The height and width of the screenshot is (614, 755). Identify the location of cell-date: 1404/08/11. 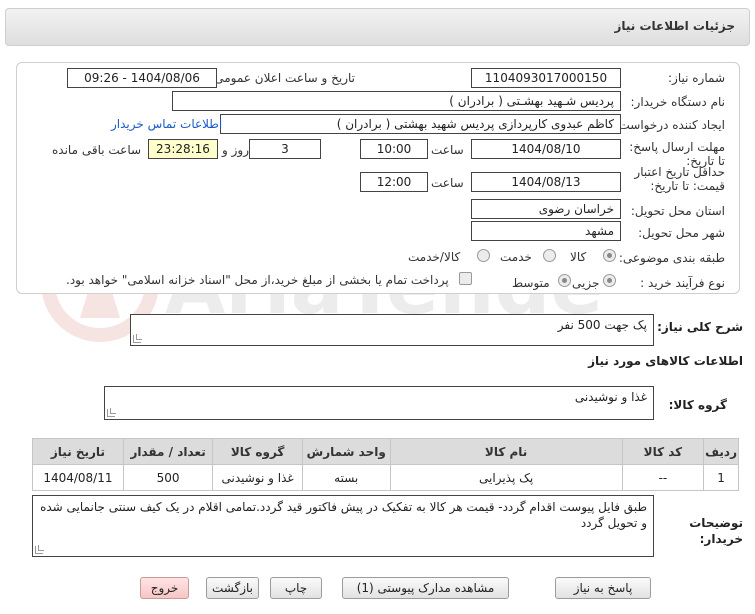
(78, 477).